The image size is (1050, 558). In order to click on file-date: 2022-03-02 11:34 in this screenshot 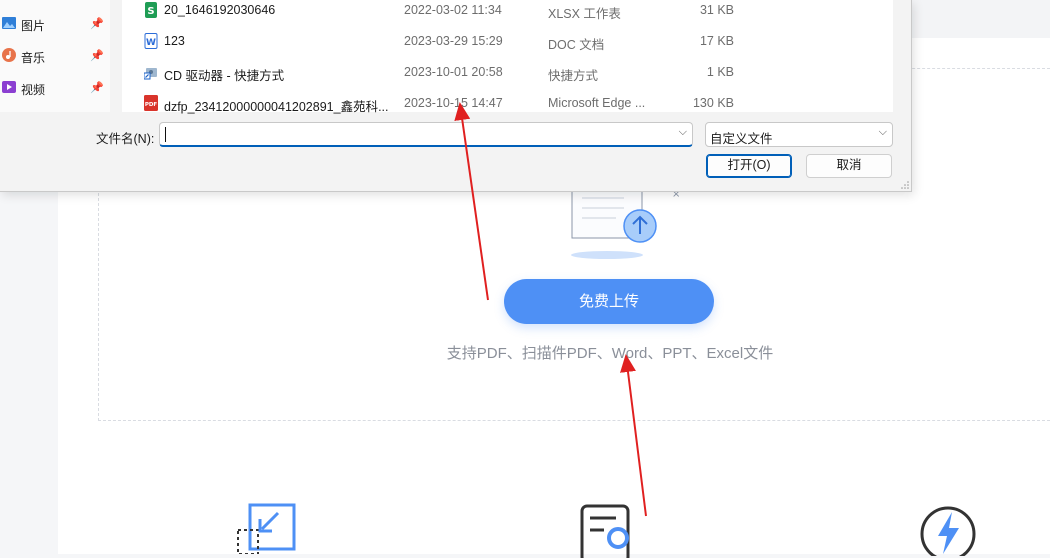, I will do `click(453, 10)`.